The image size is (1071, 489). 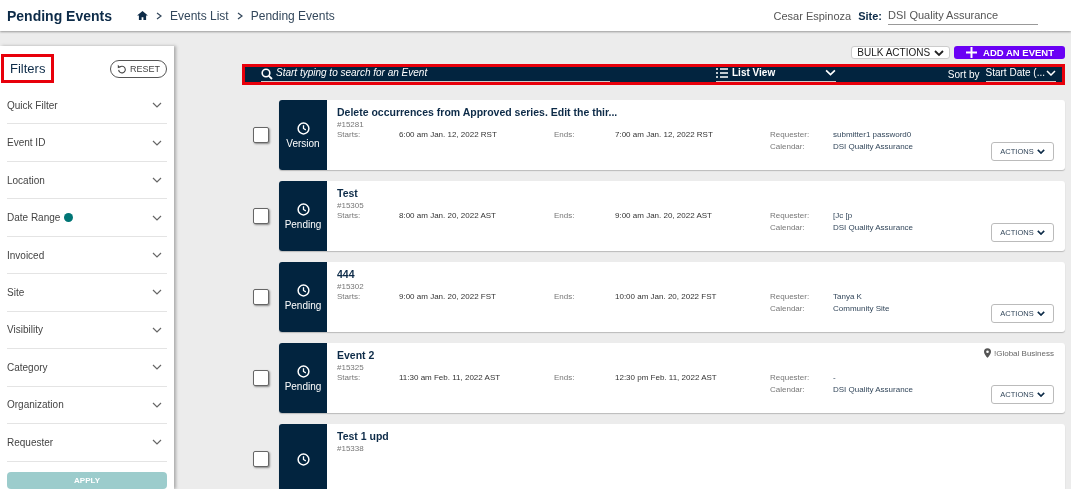 What do you see at coordinates (87, 255) in the screenshot?
I see `filter-item: Invoiced` at bounding box center [87, 255].